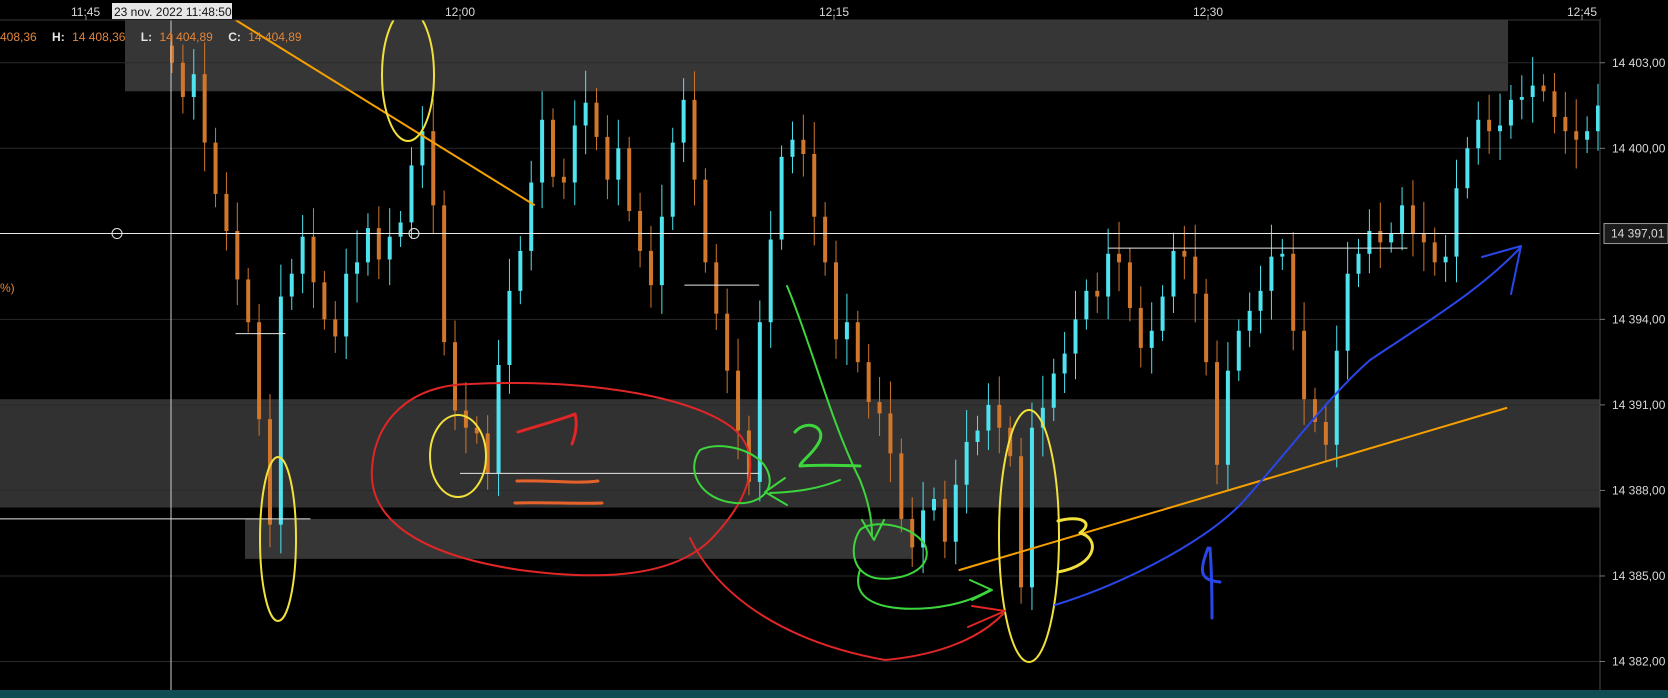 The height and width of the screenshot is (698, 1668). Describe the element at coordinates (58, 37) in the screenshot. I see `high-label: H:` at that location.